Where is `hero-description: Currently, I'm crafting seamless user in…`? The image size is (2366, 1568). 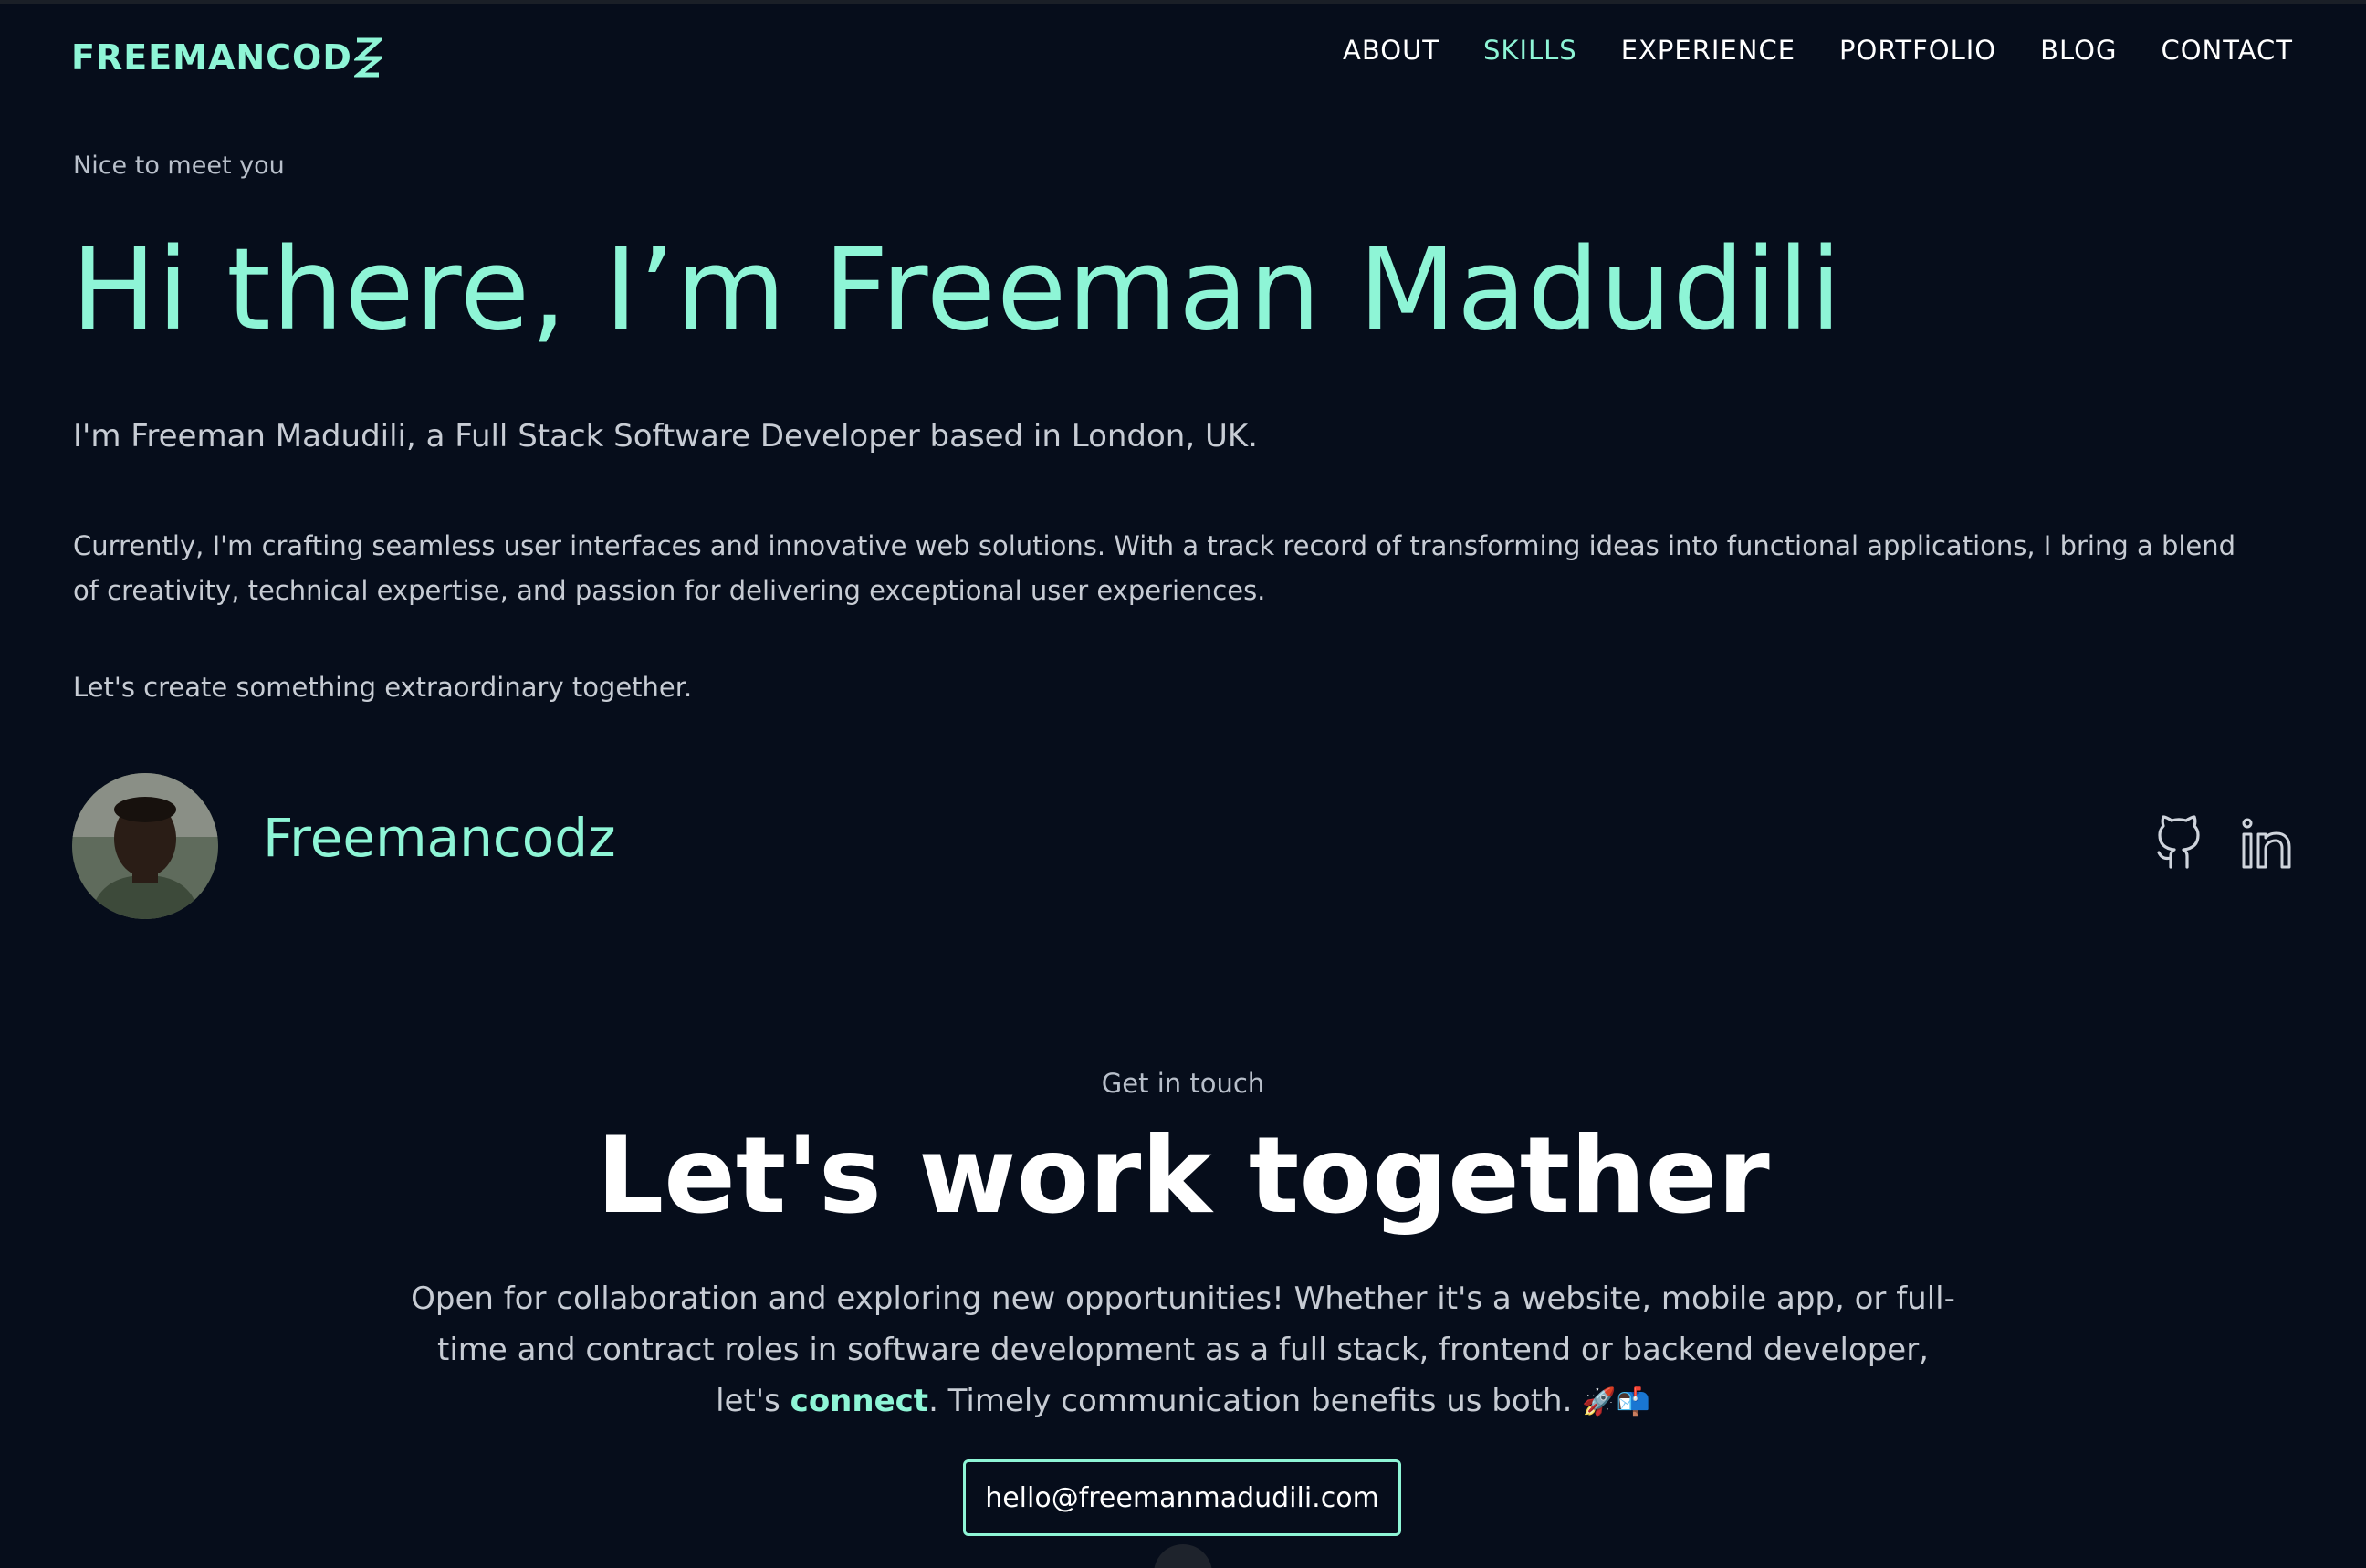
hero-description: Currently, I'm crafting seamless user in… is located at coordinates (1154, 568).